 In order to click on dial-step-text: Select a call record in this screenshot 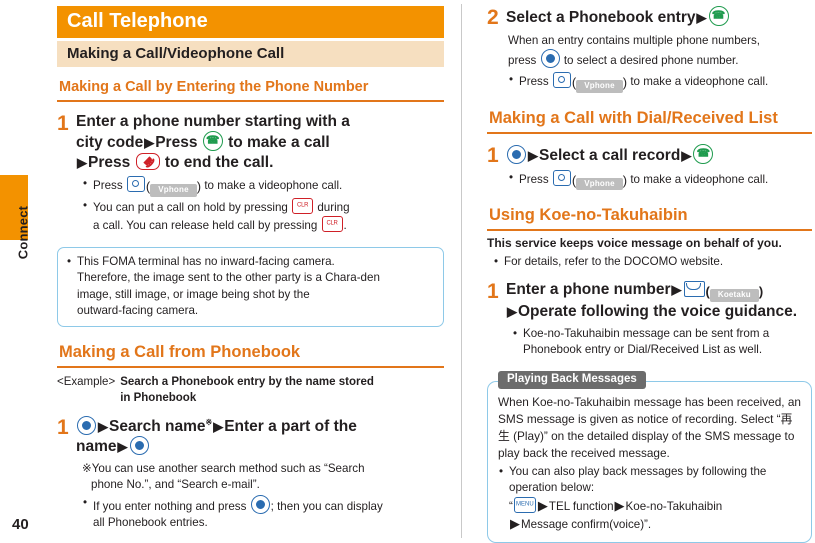, I will do `click(610, 156)`.